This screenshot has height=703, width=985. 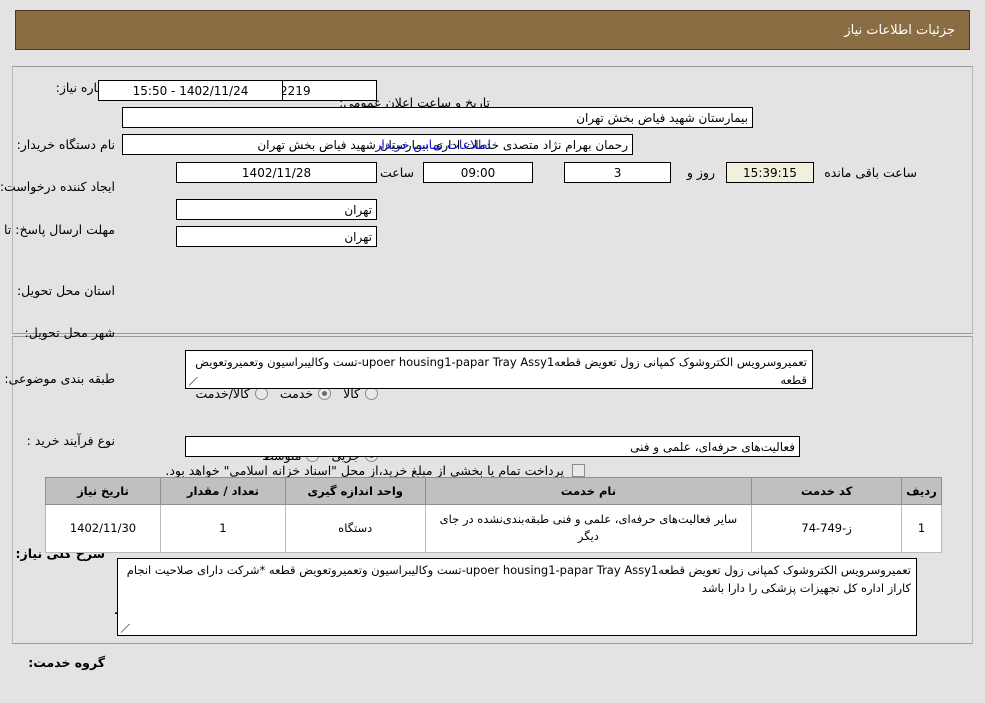 I want to click on category-label: طبقه بندی موضوعی:, so click(x=59, y=379).